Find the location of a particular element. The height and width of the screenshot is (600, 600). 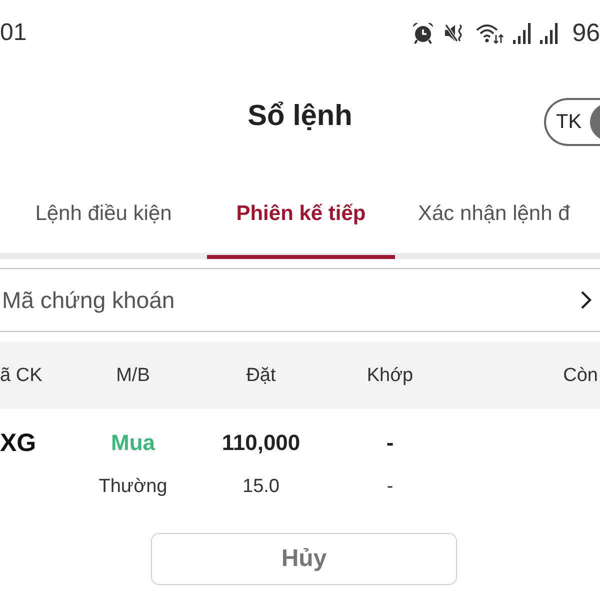

tab: Lệnh điều kiện is located at coordinates (103, 212).